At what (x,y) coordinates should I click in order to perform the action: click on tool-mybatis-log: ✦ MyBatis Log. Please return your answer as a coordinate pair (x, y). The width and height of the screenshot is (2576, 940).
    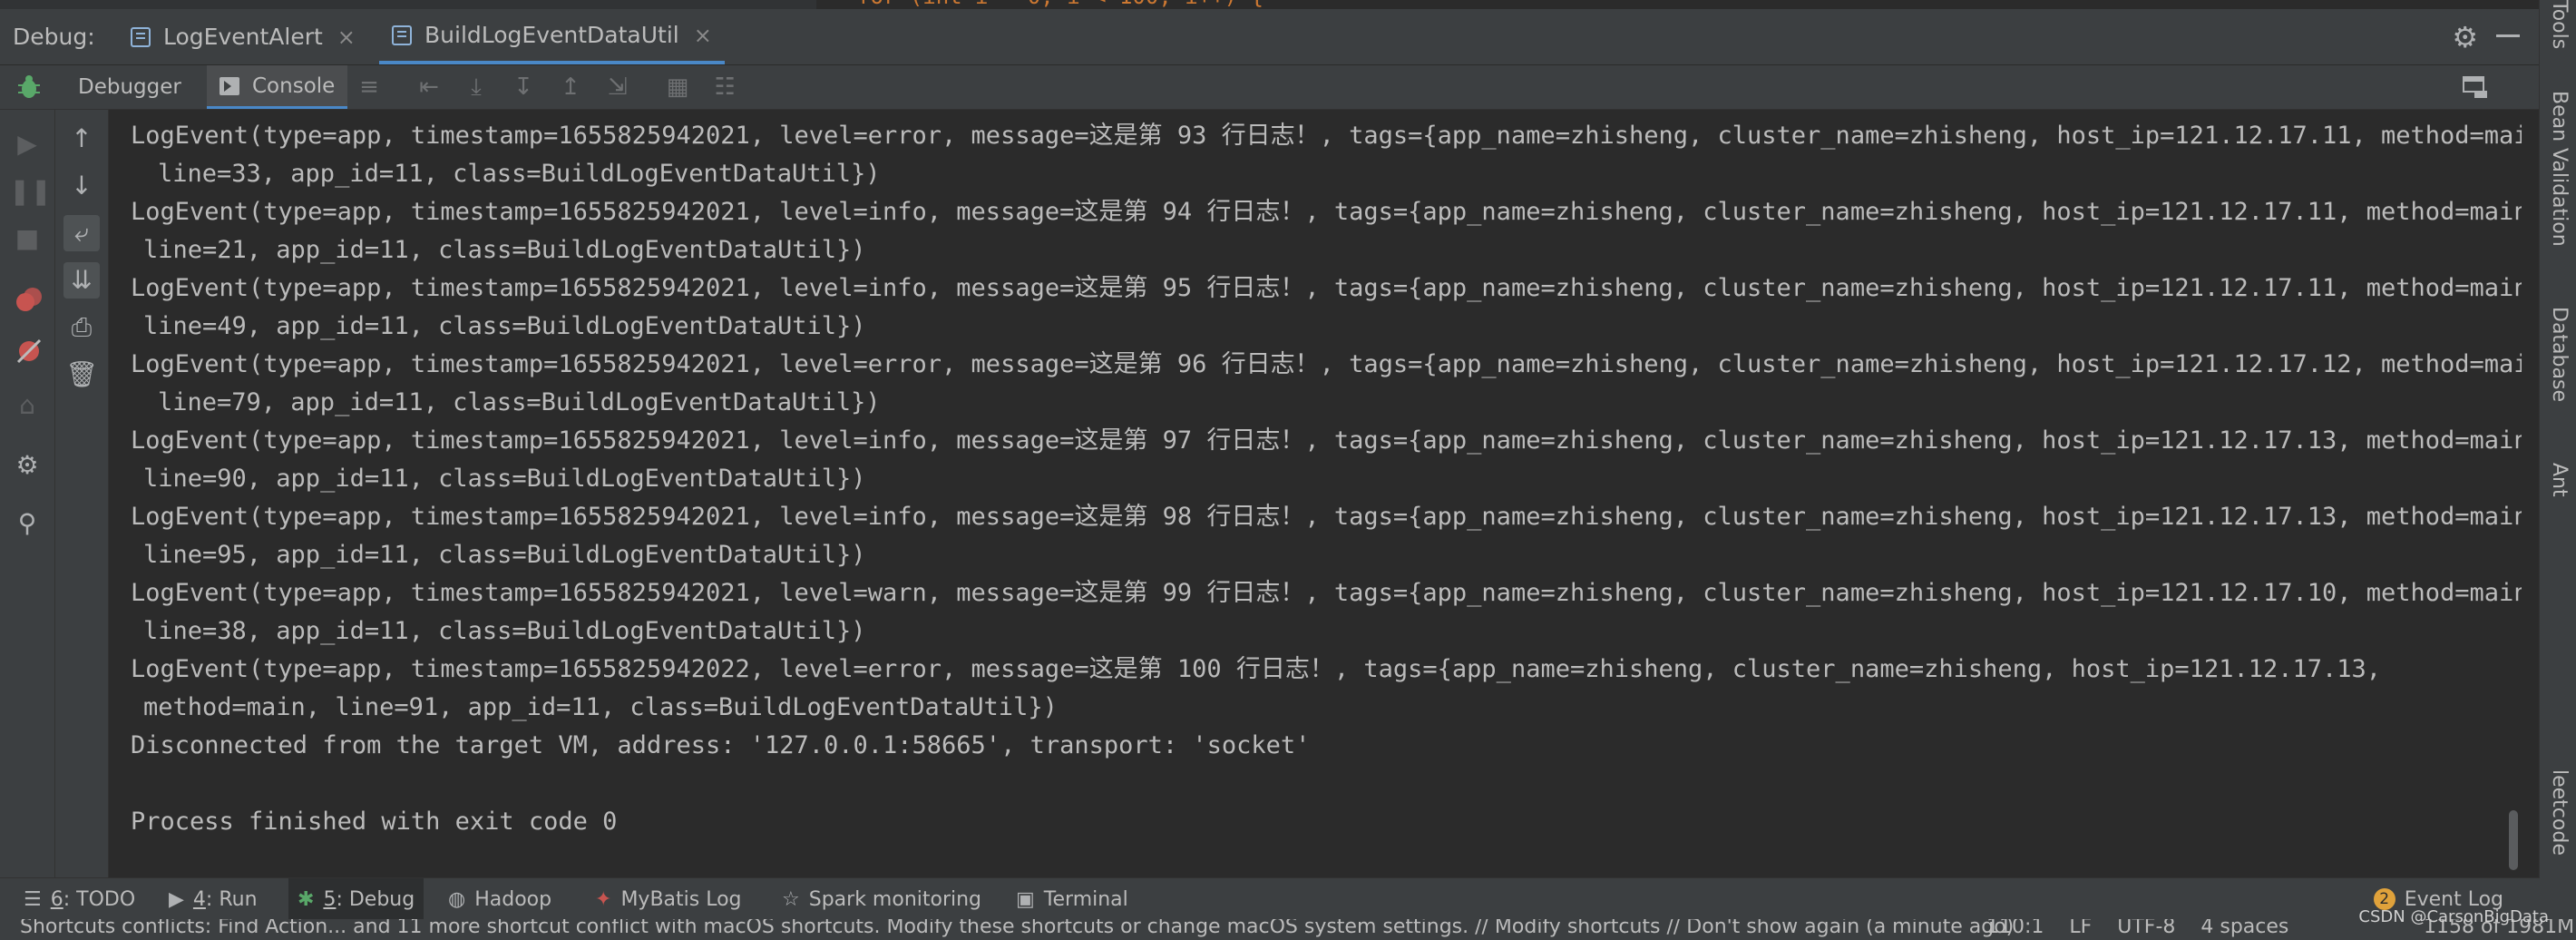
    Looking at the image, I should click on (668, 899).